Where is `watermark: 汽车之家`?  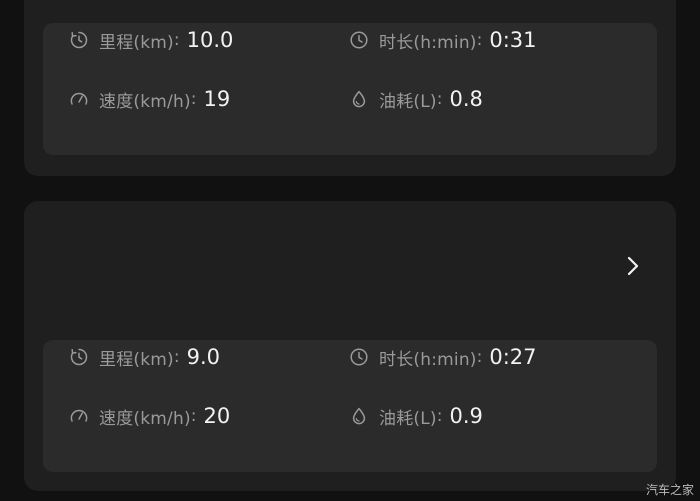
watermark: 汽车之家 is located at coordinates (669, 490).